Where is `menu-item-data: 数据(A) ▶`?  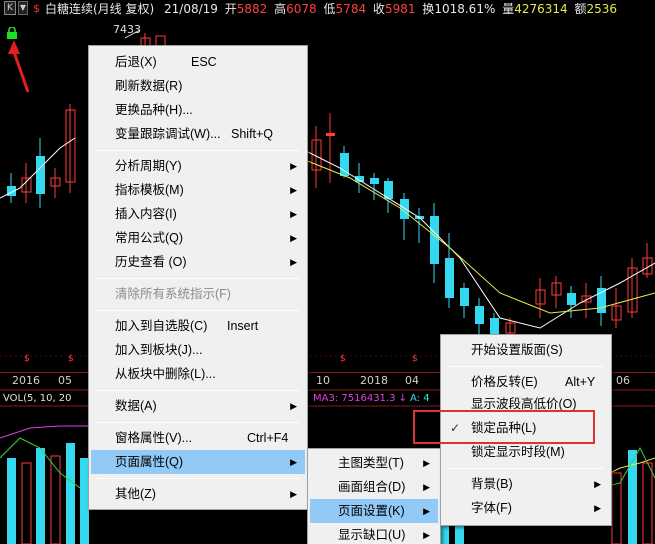
menu-item-data: 数据(A) ▶ is located at coordinates (198, 406).